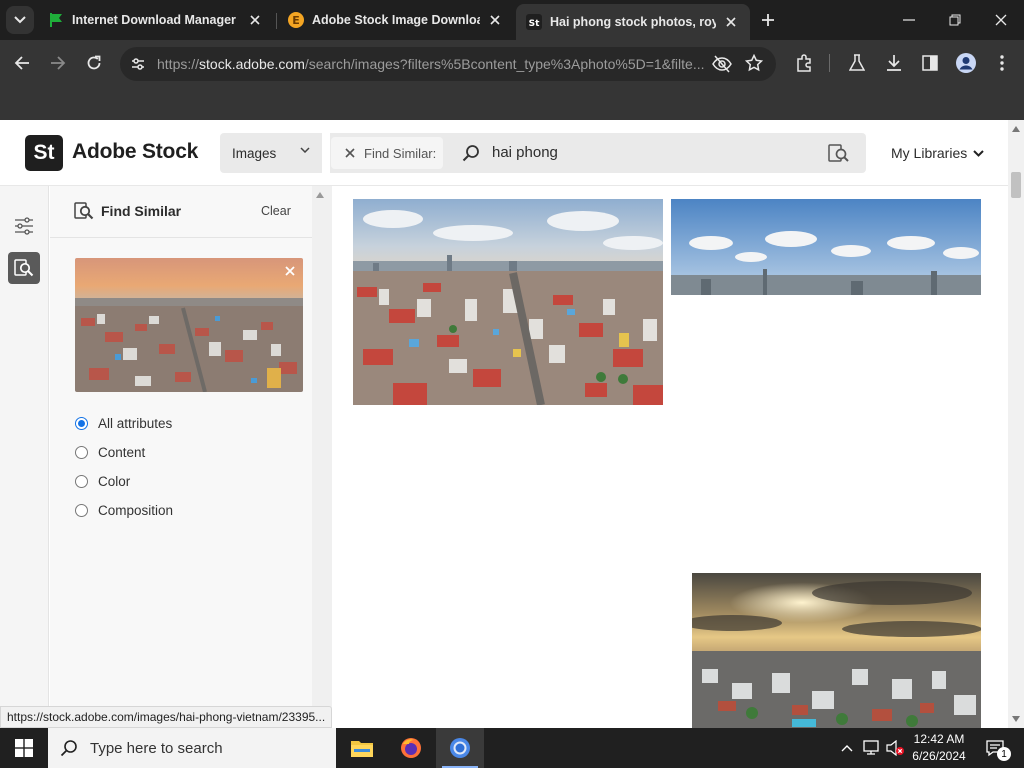 The image size is (1024, 768). I want to click on my-libraries-label: My Libraries, so click(929, 153).